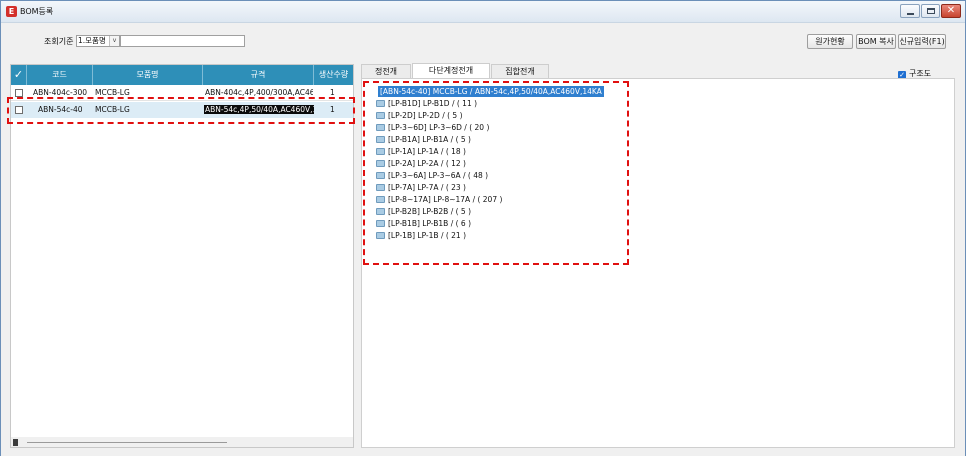  Describe the element at coordinates (483, 12) in the screenshot. I see `title-bar: E BOM등록 ✕` at that location.